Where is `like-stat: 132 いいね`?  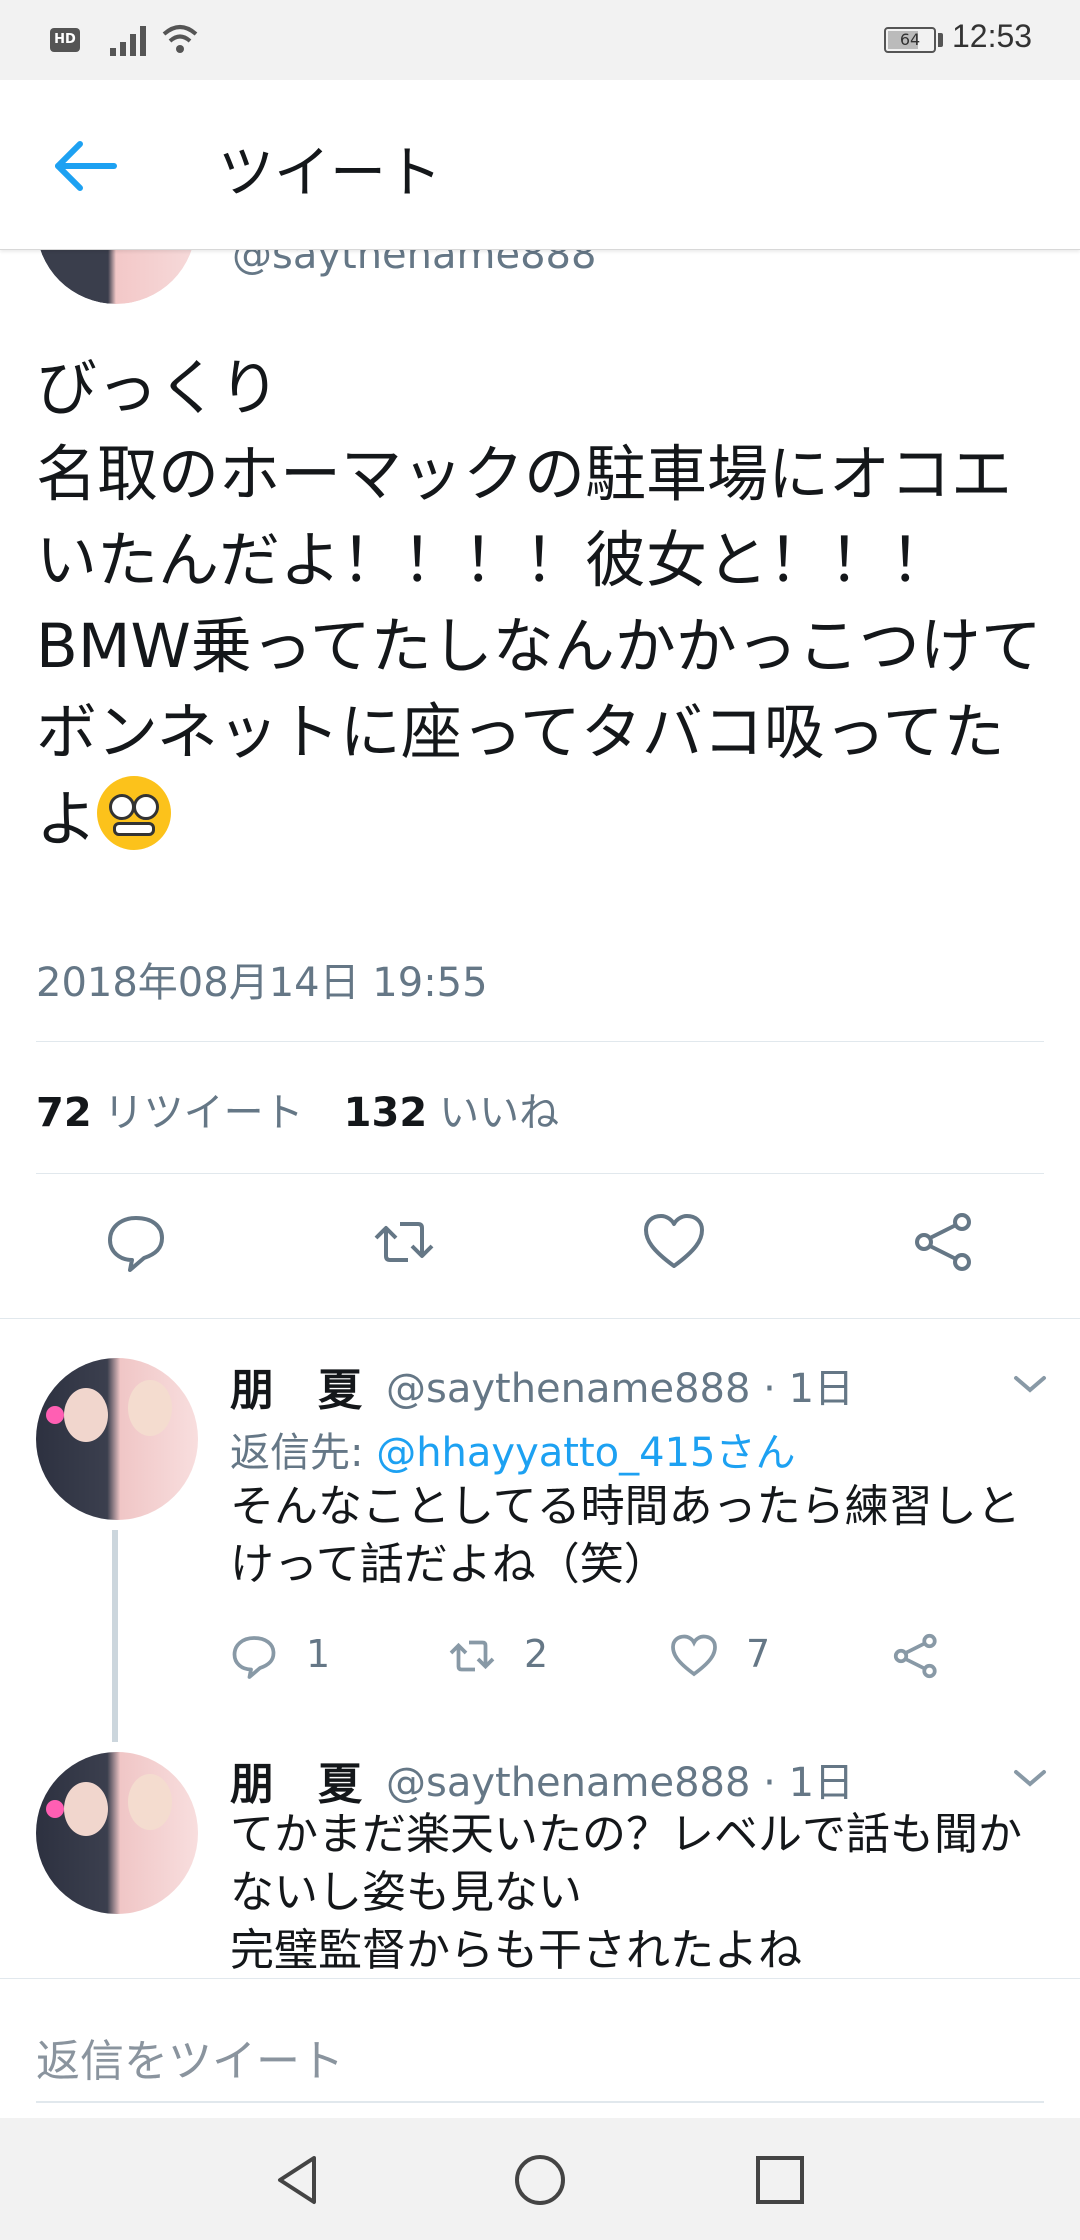 like-stat: 132 いいね is located at coordinates (452, 1113).